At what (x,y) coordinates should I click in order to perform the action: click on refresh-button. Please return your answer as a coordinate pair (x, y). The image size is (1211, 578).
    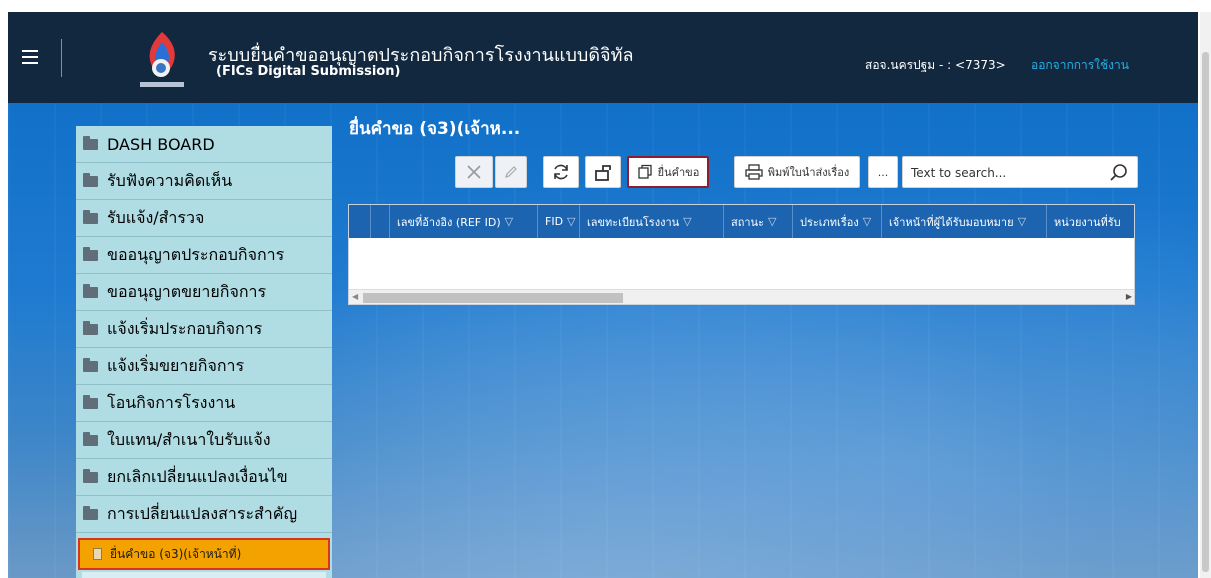
    Looking at the image, I should click on (561, 172).